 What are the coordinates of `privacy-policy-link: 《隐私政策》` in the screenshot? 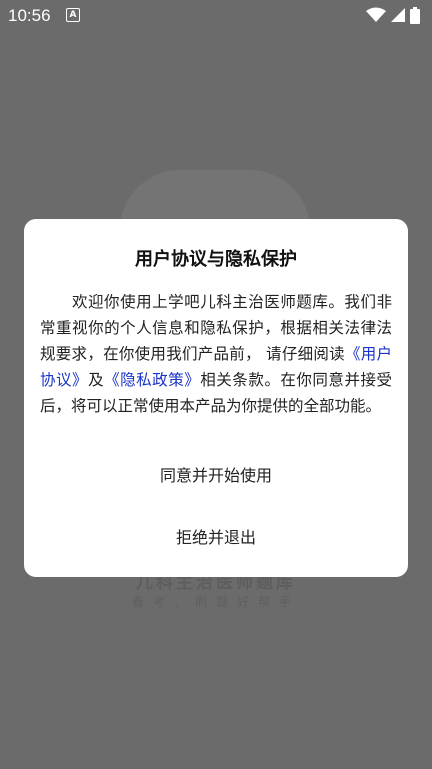 It's located at (152, 380).